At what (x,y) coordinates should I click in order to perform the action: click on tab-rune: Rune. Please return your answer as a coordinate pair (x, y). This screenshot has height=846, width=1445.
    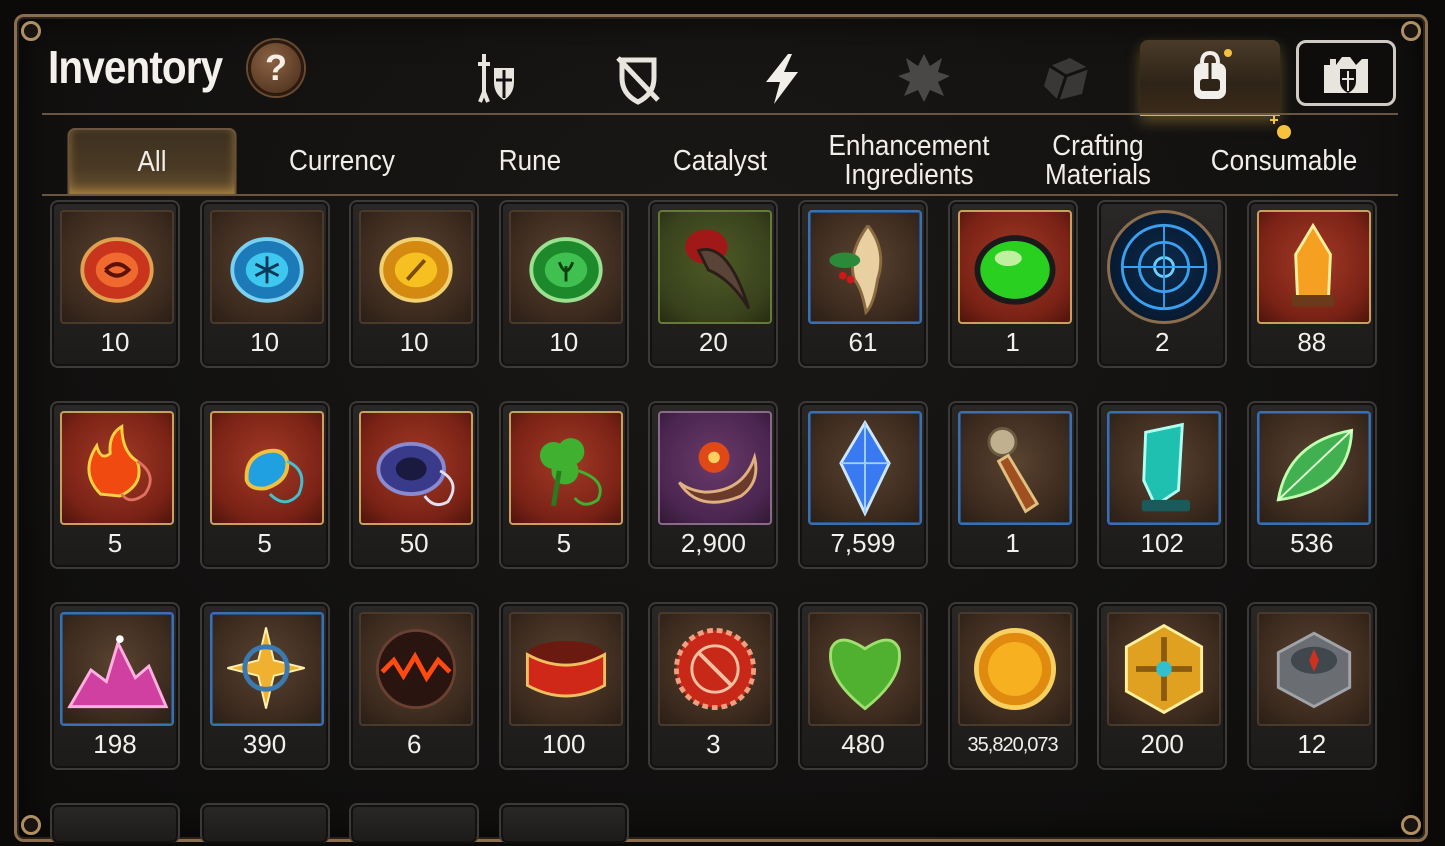
    Looking at the image, I should click on (530, 161).